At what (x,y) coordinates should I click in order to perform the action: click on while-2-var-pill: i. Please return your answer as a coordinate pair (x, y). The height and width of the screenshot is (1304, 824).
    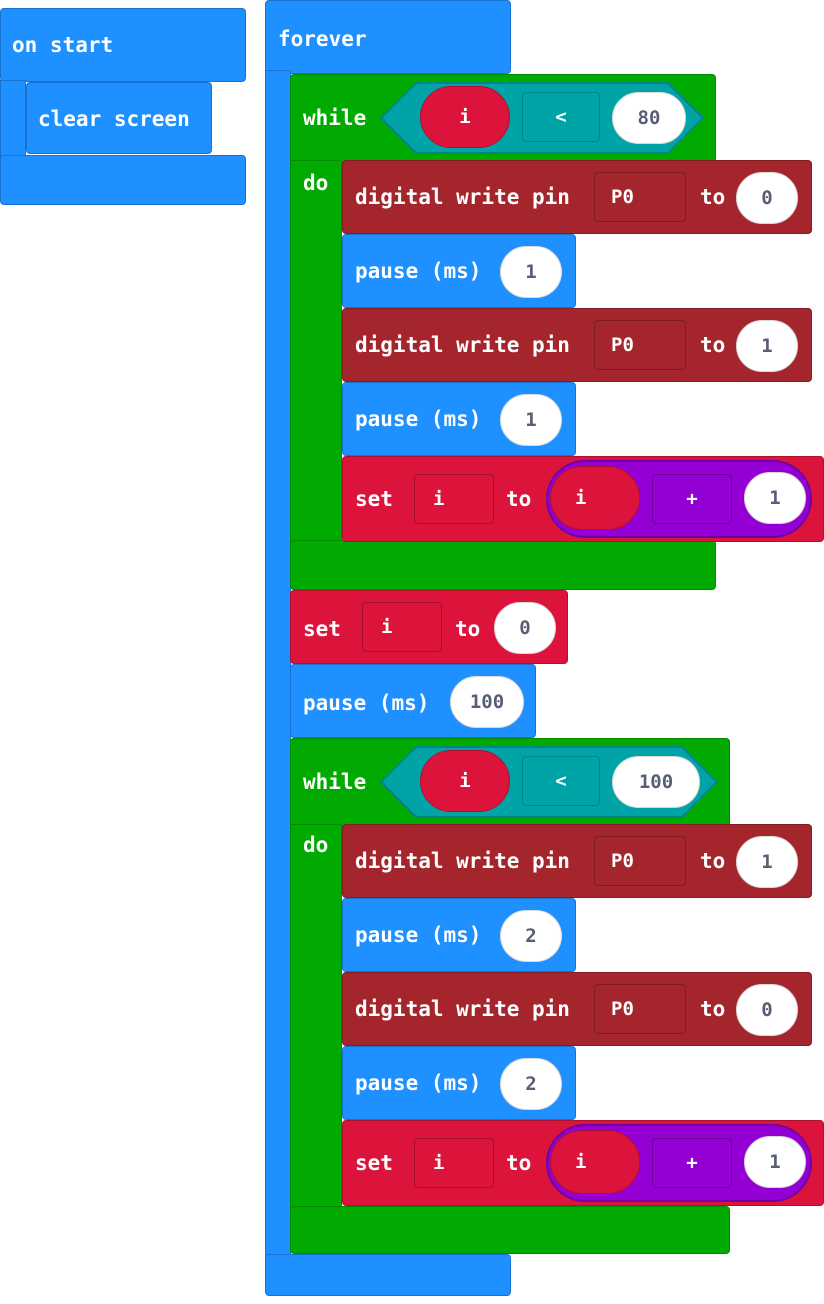
    Looking at the image, I should click on (465, 781).